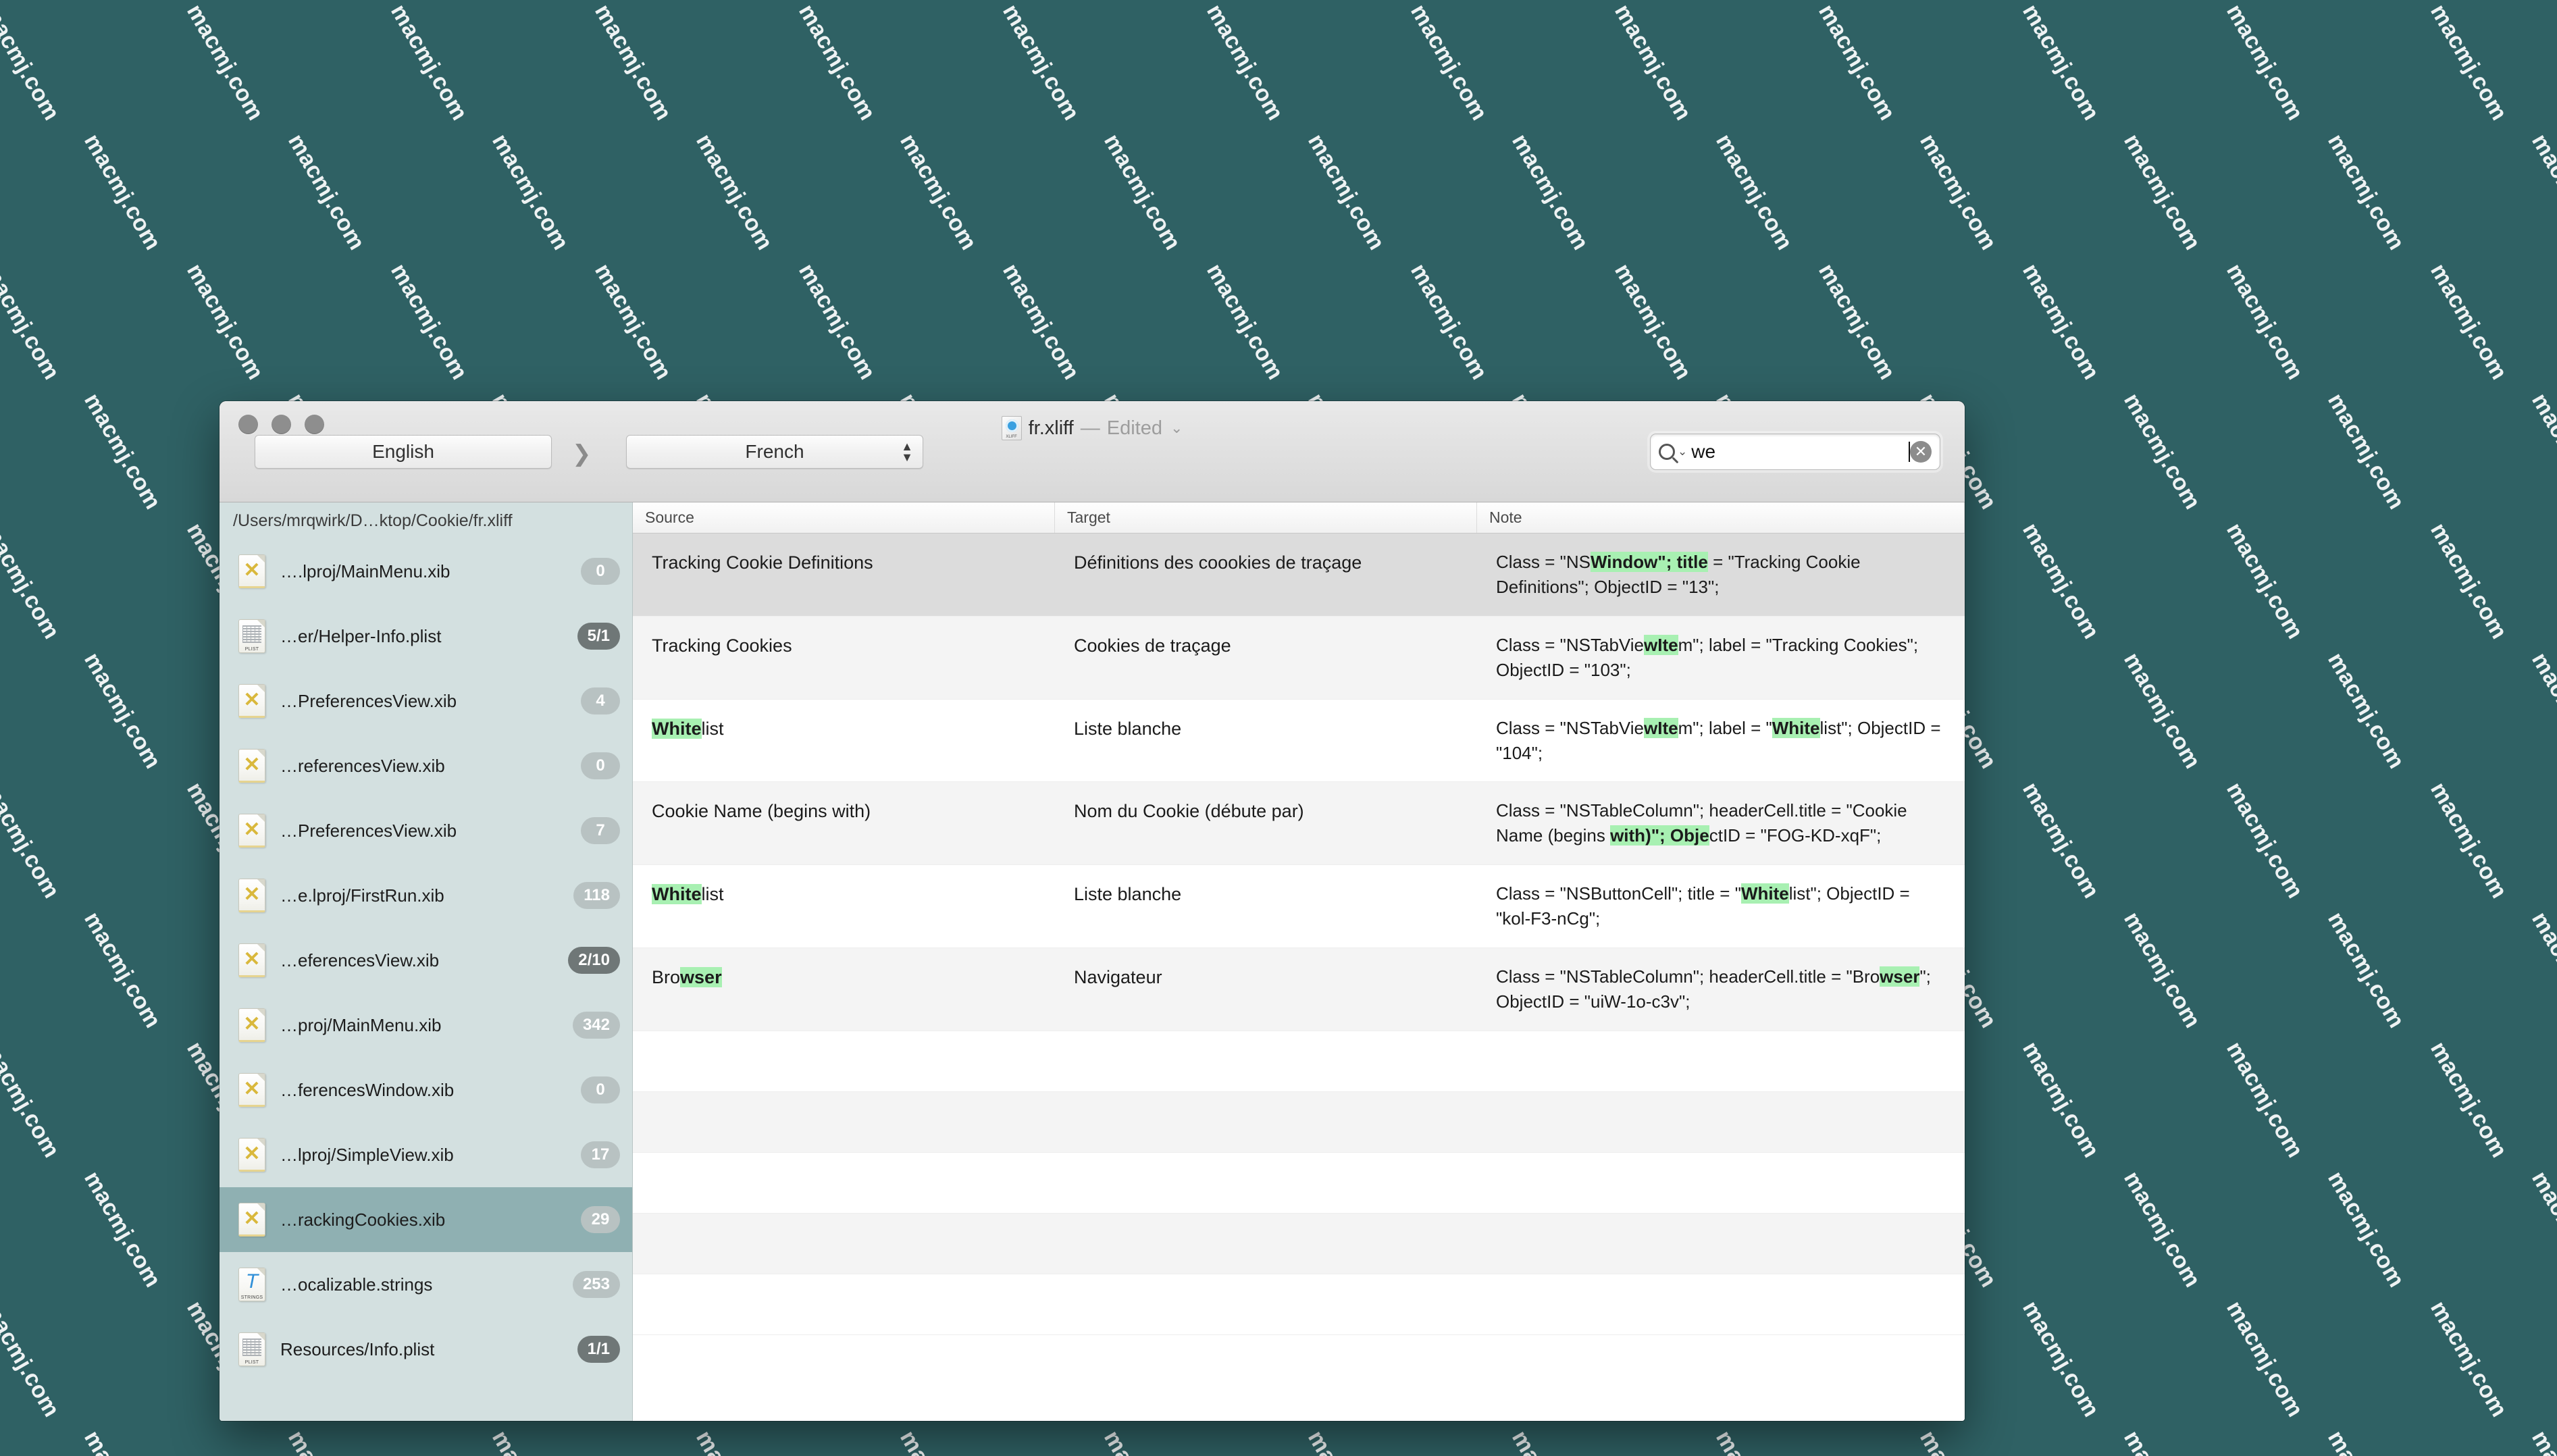 The image size is (2557, 1456). What do you see at coordinates (361, 635) in the screenshot?
I see `file-name-label: …er/Helper-Info.plist` at bounding box center [361, 635].